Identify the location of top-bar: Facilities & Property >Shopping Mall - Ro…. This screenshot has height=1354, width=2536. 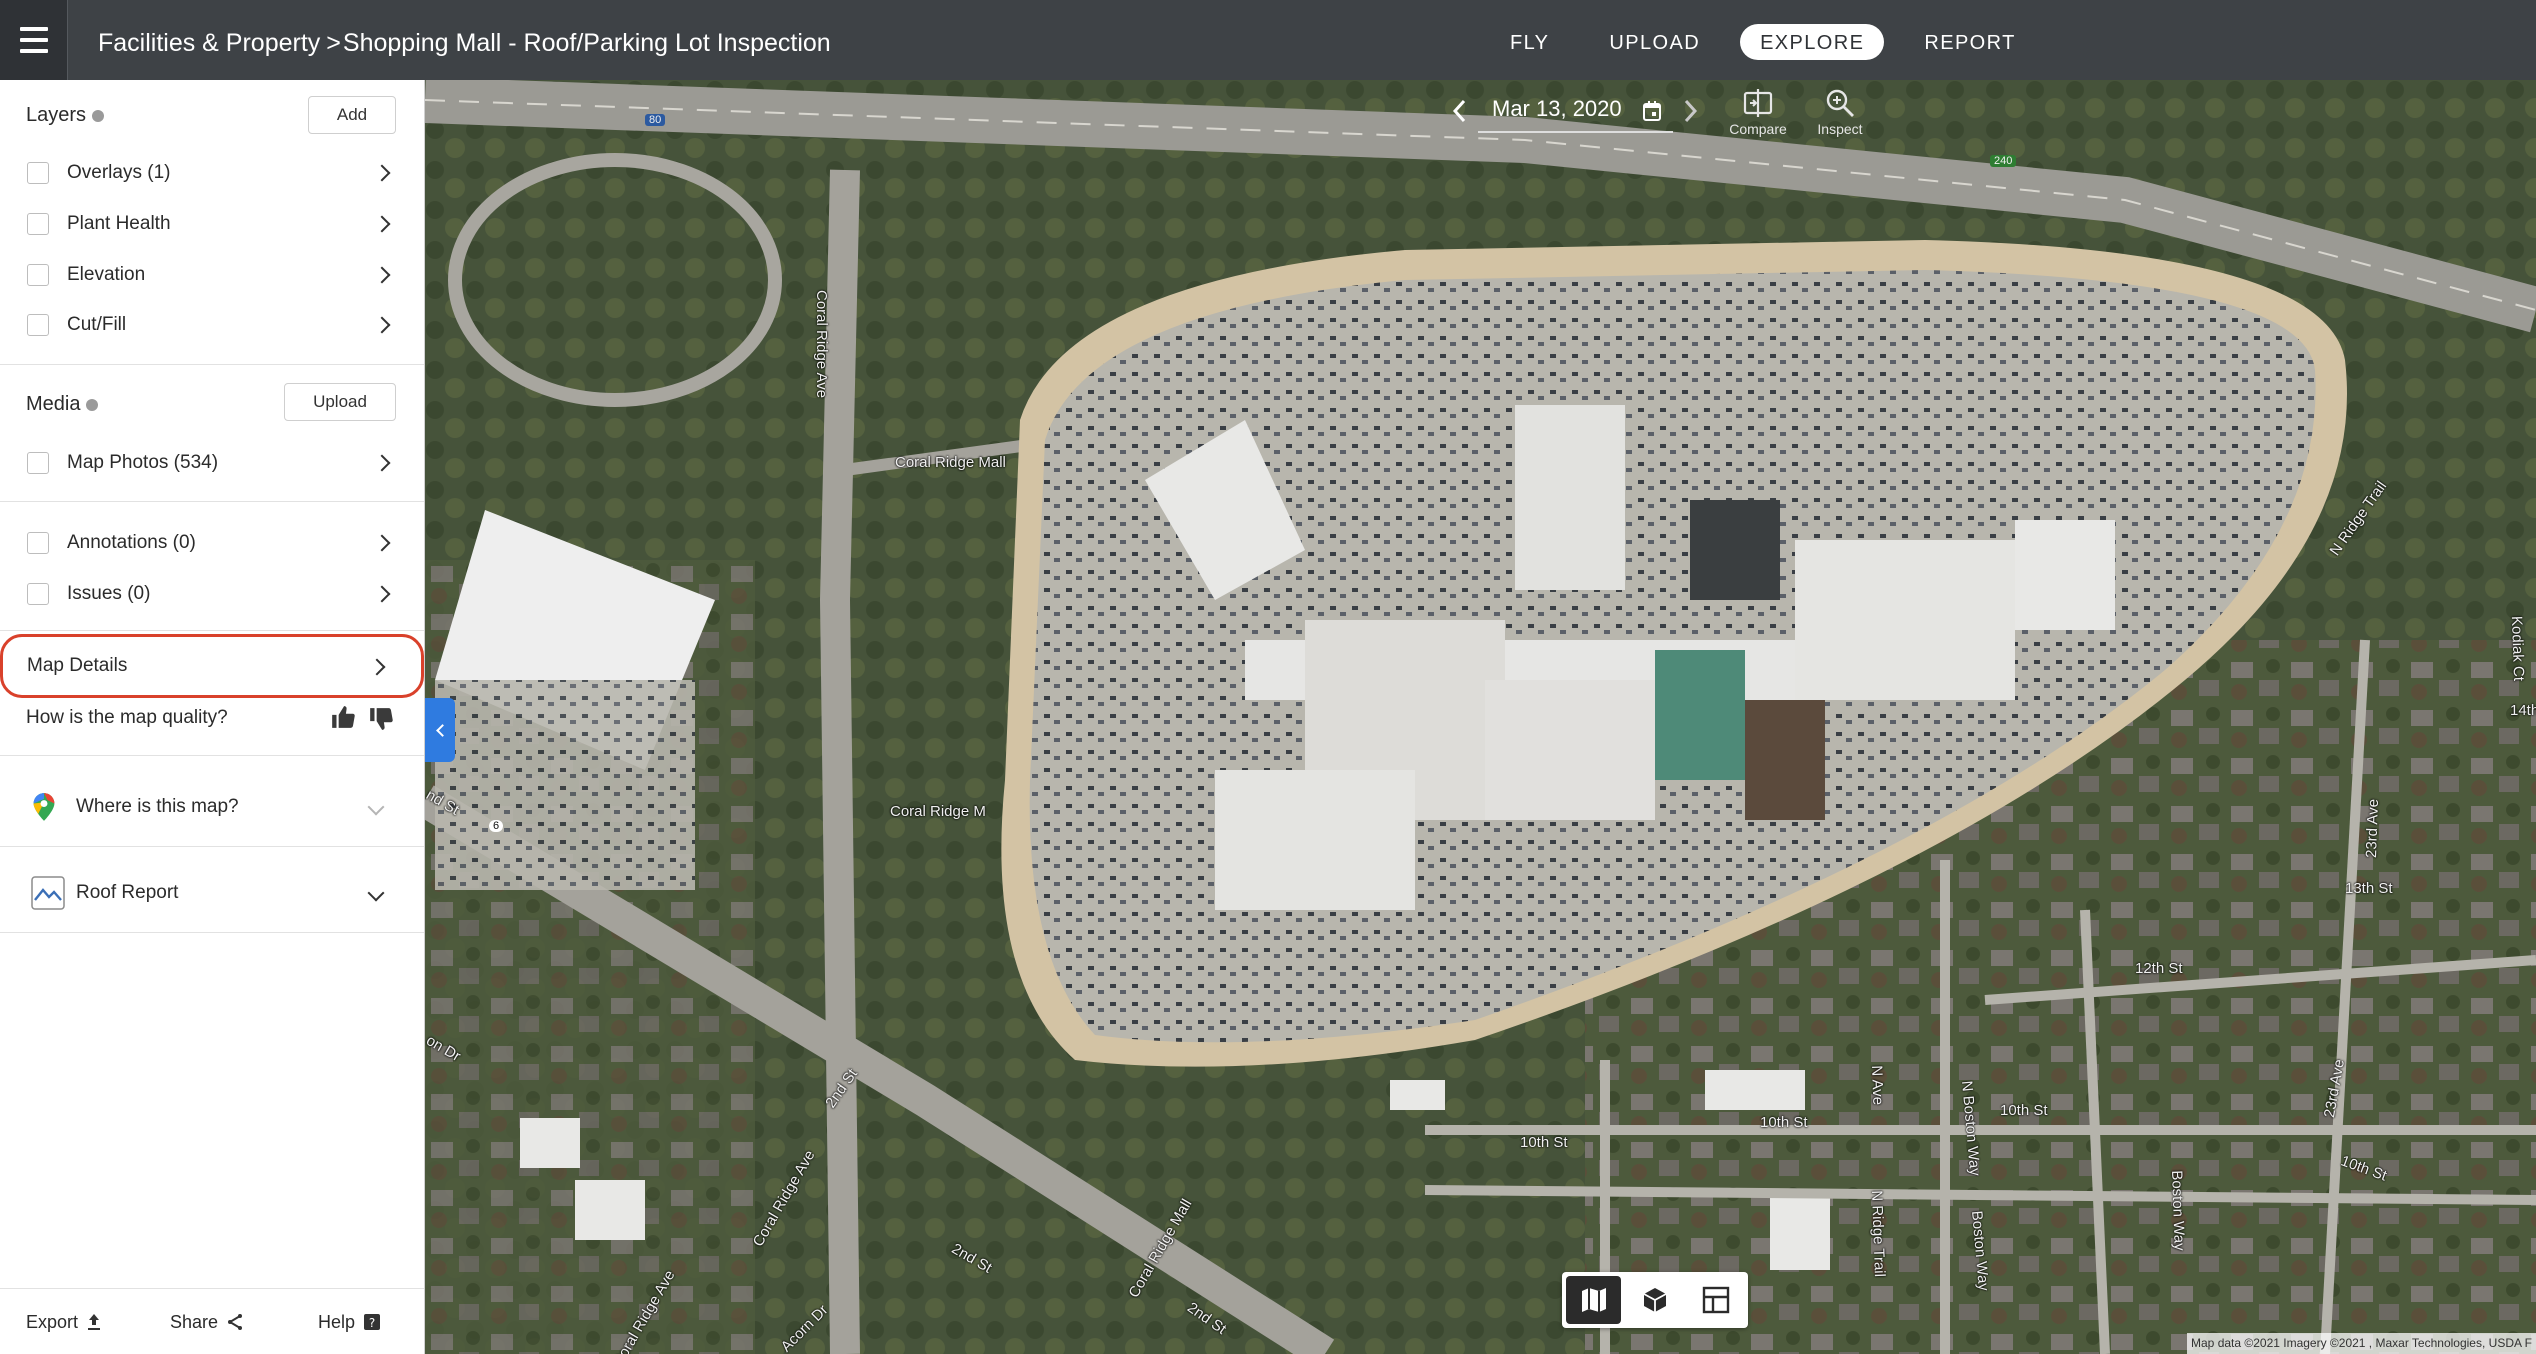
(1268, 40).